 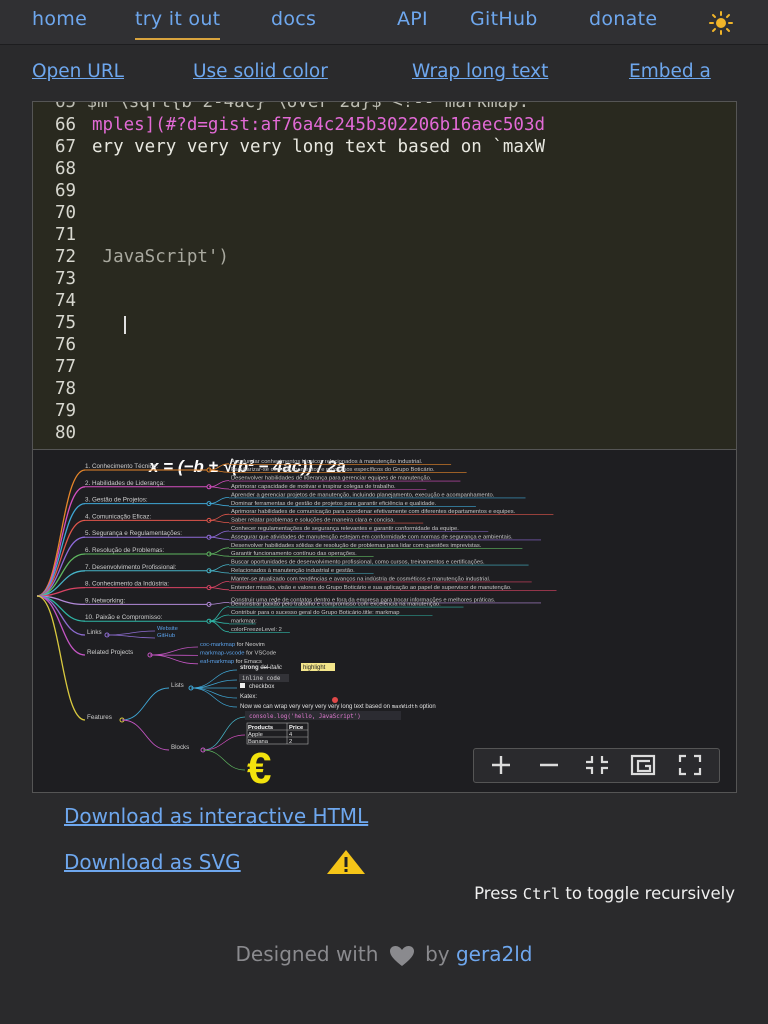 I want to click on lists-label: Lists, so click(x=177, y=685).